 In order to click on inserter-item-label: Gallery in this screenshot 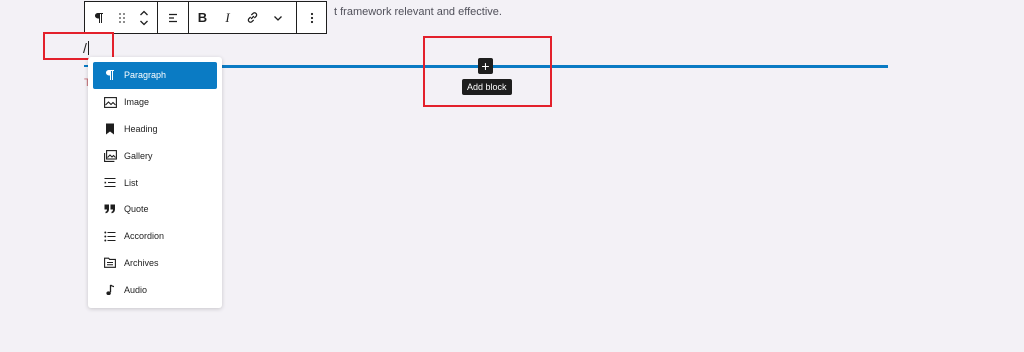, I will do `click(138, 155)`.